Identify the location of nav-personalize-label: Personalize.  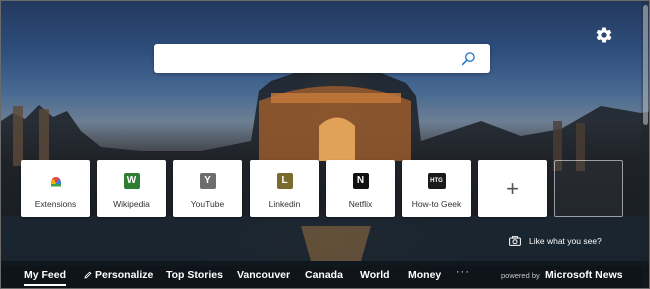
(124, 275).